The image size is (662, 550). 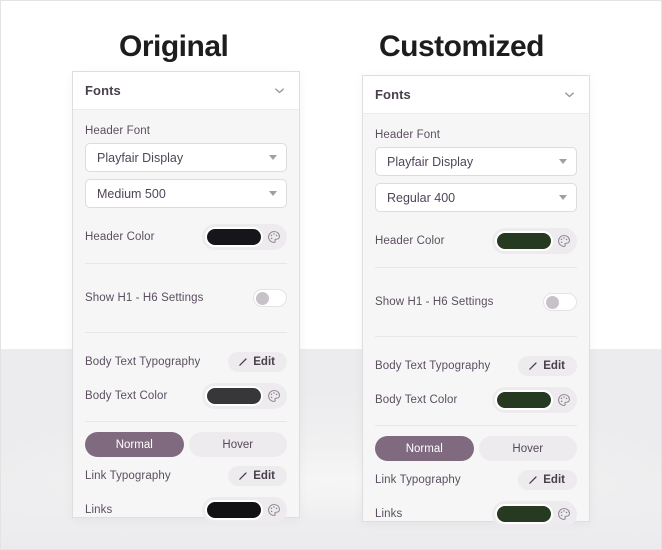 What do you see at coordinates (476, 514) in the screenshot?
I see `links-color-row-customized: Links` at bounding box center [476, 514].